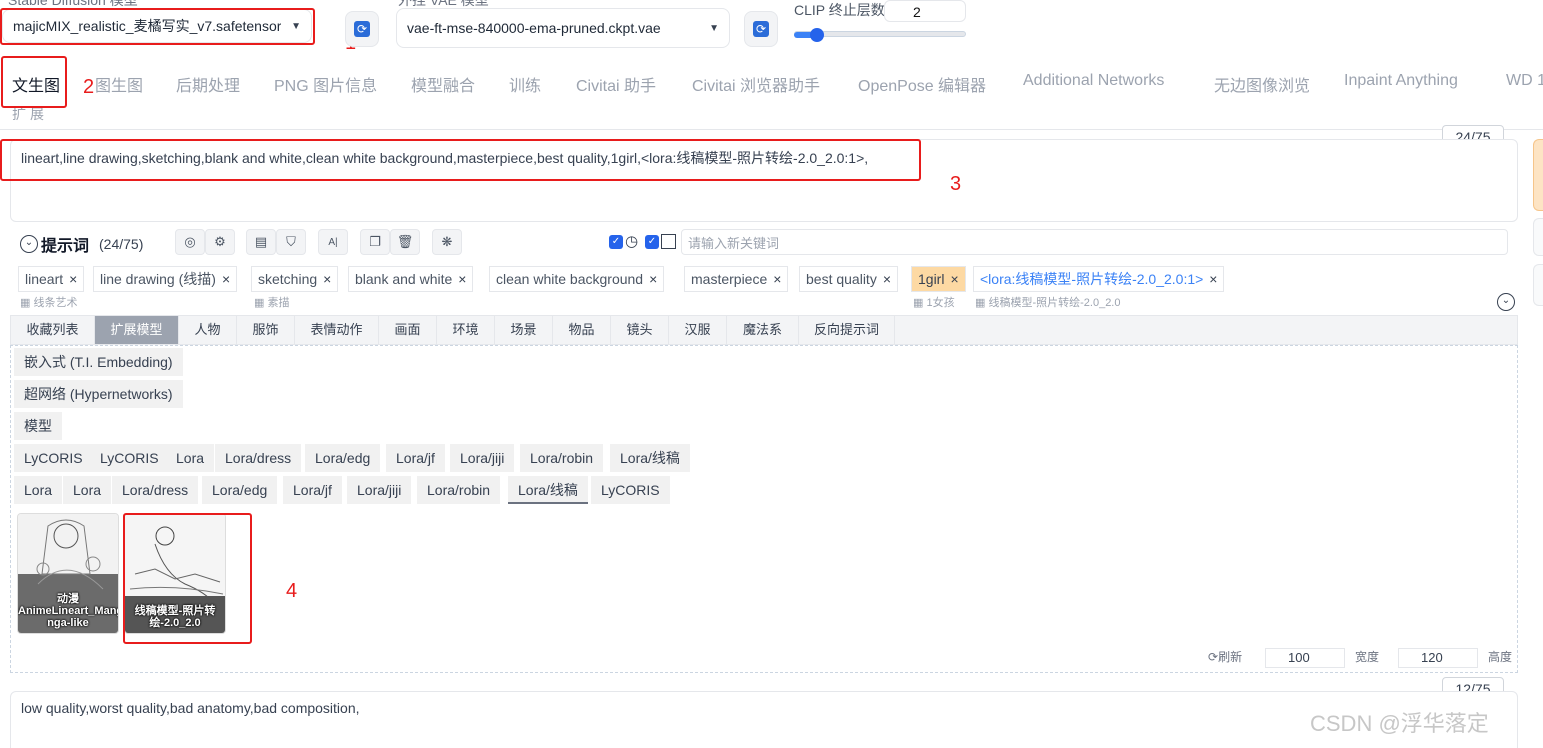 This screenshot has width=1543, height=748. What do you see at coordinates (295, 279) in the screenshot?
I see `prompt-tag: sketching ×` at bounding box center [295, 279].